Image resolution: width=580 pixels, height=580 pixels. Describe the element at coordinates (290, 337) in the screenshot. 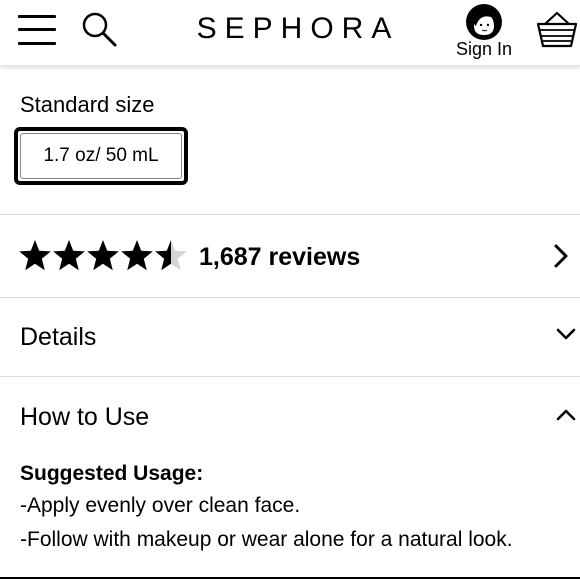

I see `details-accordion: Details` at that location.